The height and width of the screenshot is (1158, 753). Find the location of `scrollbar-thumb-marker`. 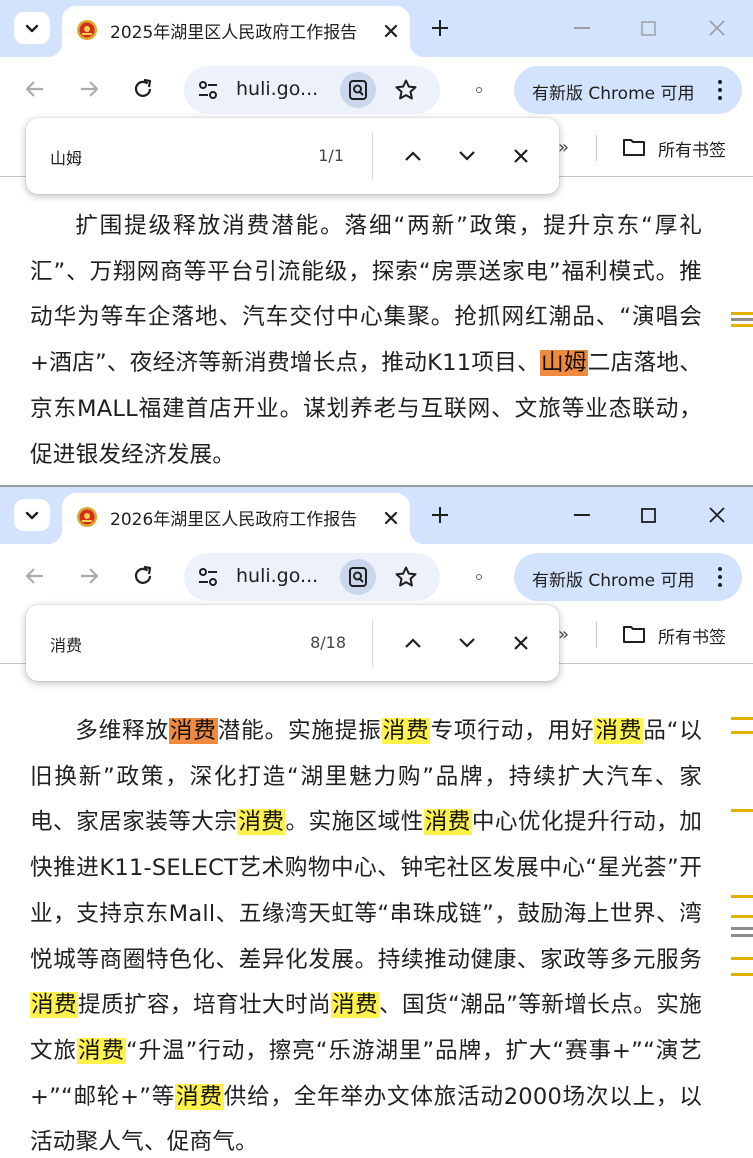

scrollbar-thumb-marker is located at coordinates (742, 935).